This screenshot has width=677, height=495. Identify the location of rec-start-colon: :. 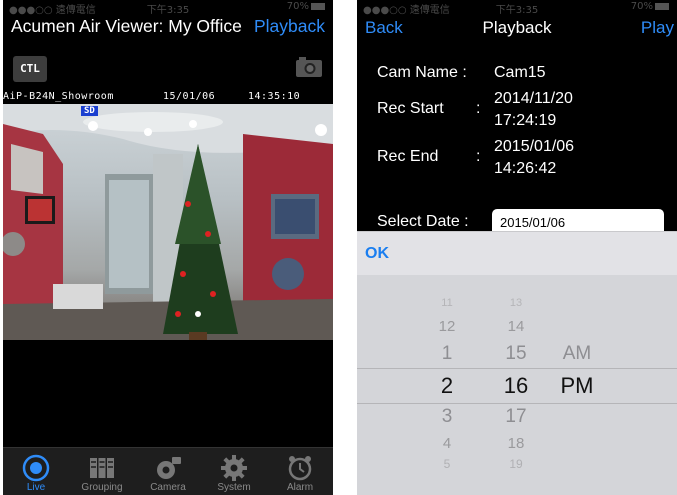
(478, 108).